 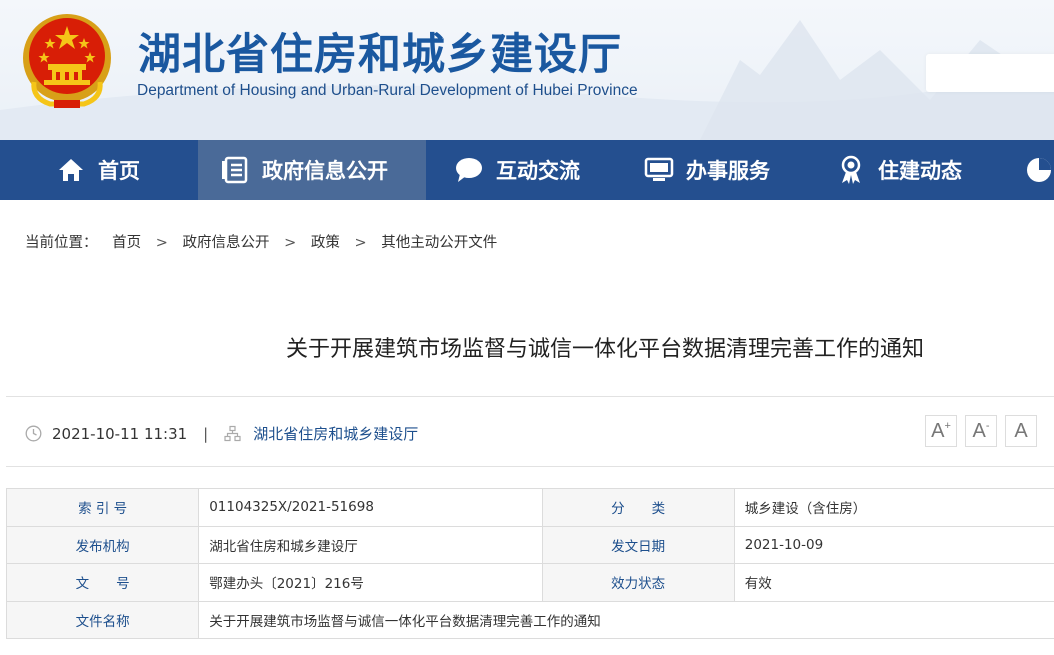 I want to click on breadcrumb-link-other-files: 其他主动公开文件, so click(x=439, y=243).